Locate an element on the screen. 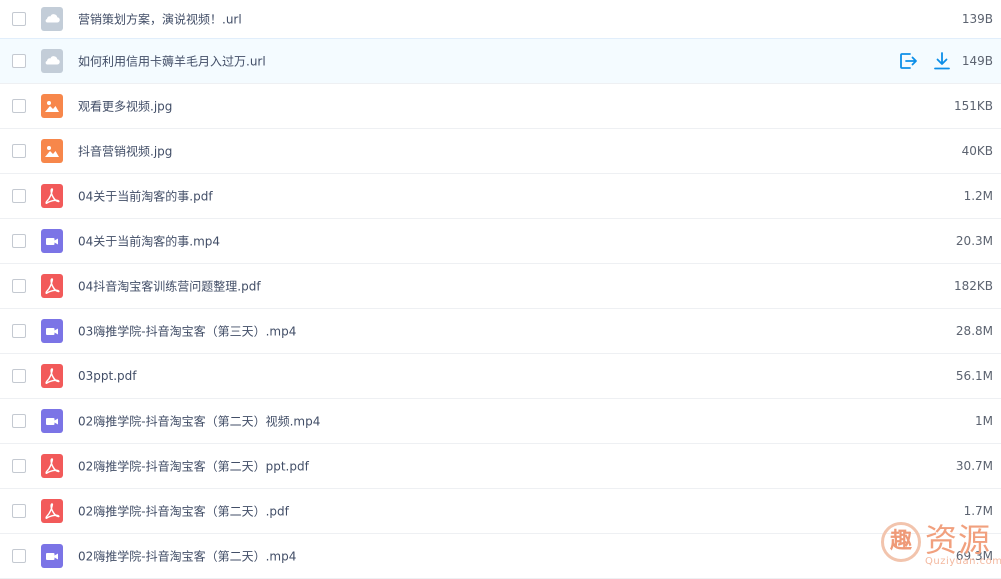  file-row: 02嗨推学院-抖音淘宝客（第二天）.pdf 1.7M is located at coordinates (500, 511).